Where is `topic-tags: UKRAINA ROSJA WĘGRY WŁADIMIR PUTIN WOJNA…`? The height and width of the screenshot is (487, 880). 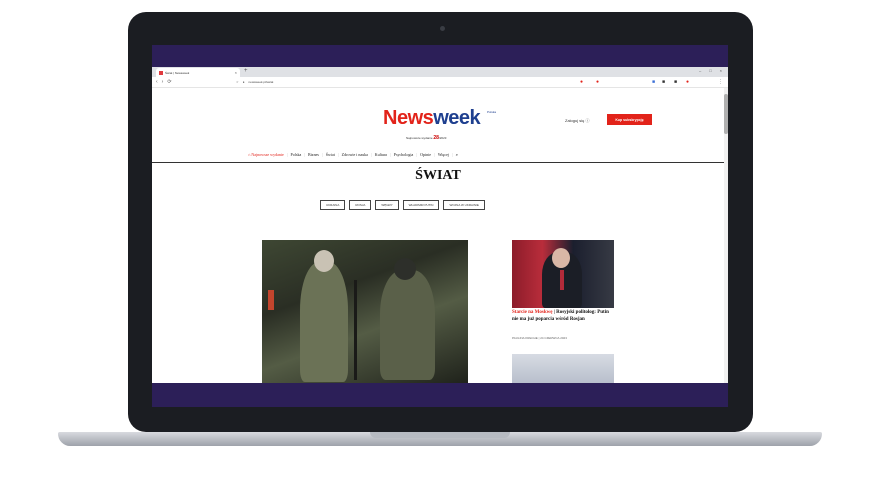
topic-tags: UKRAINA ROSJA WĘGRY WŁADIMIR PUTIN WOJNA… is located at coordinates (402, 205).